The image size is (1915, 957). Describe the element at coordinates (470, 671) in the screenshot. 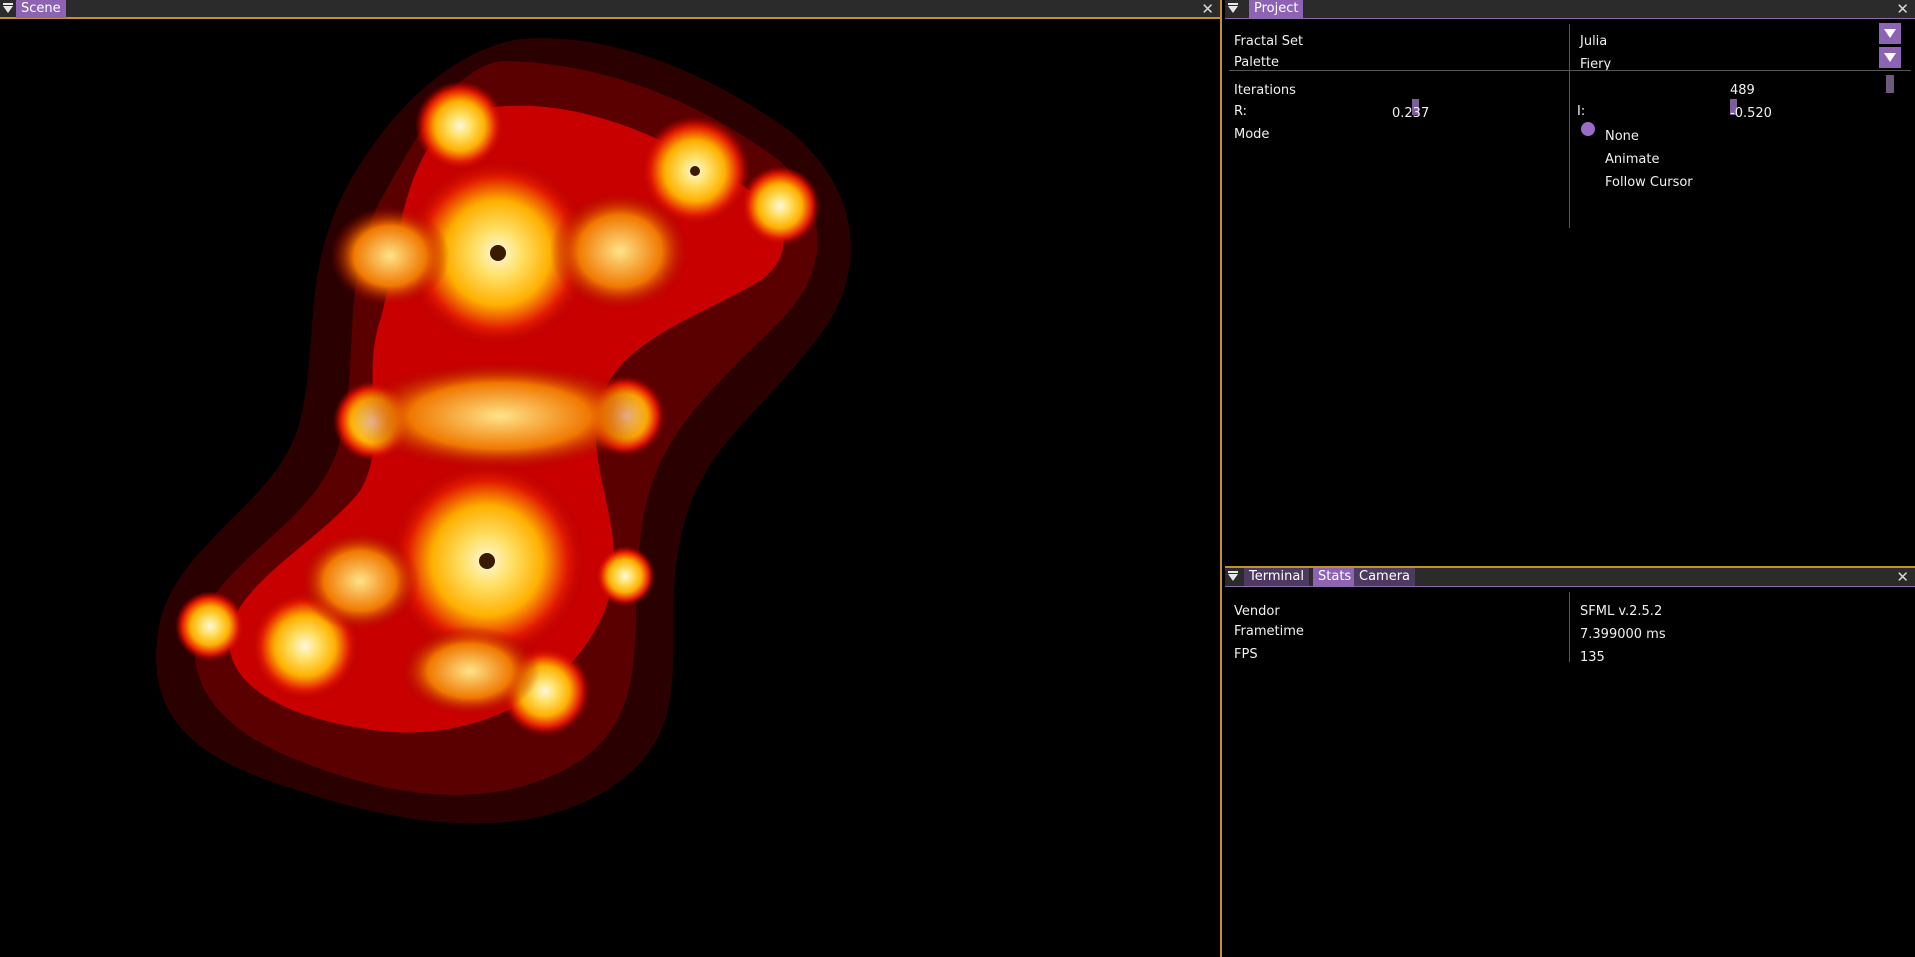

I see `filament-bottom` at that location.